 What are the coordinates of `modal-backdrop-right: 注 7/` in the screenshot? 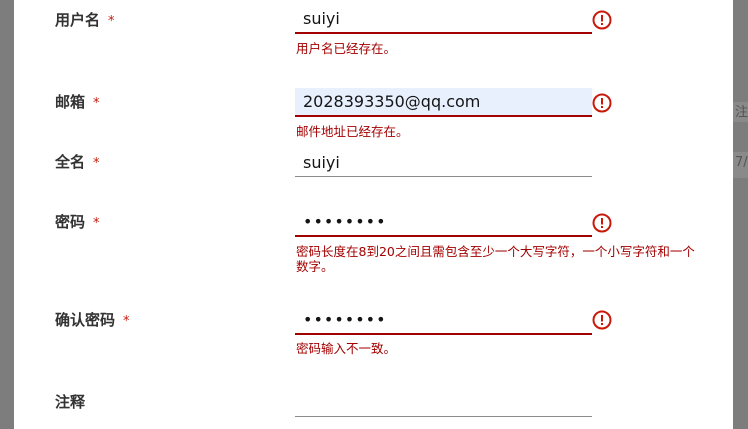 It's located at (740, 214).